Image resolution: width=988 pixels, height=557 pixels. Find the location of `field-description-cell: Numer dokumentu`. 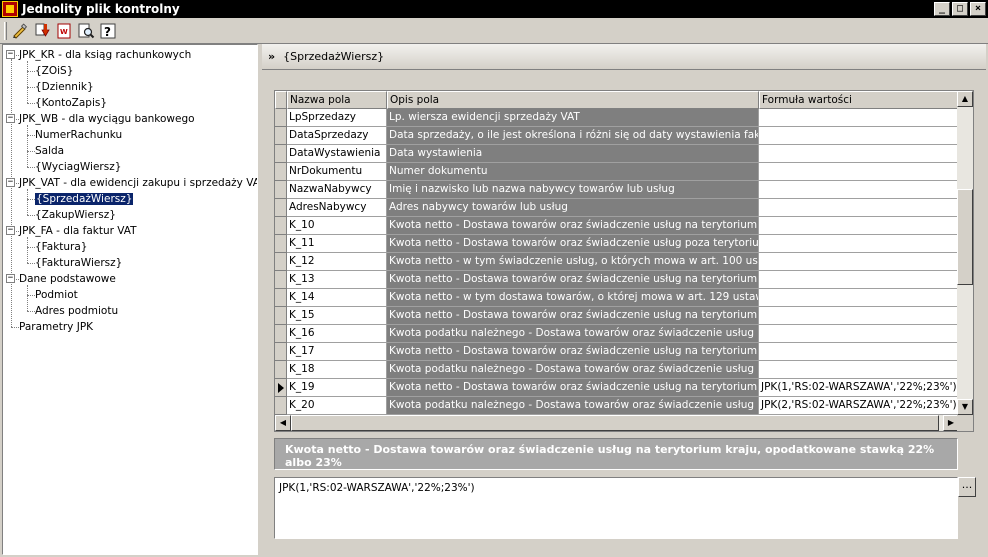

field-description-cell: Numer dokumentu is located at coordinates (573, 172).